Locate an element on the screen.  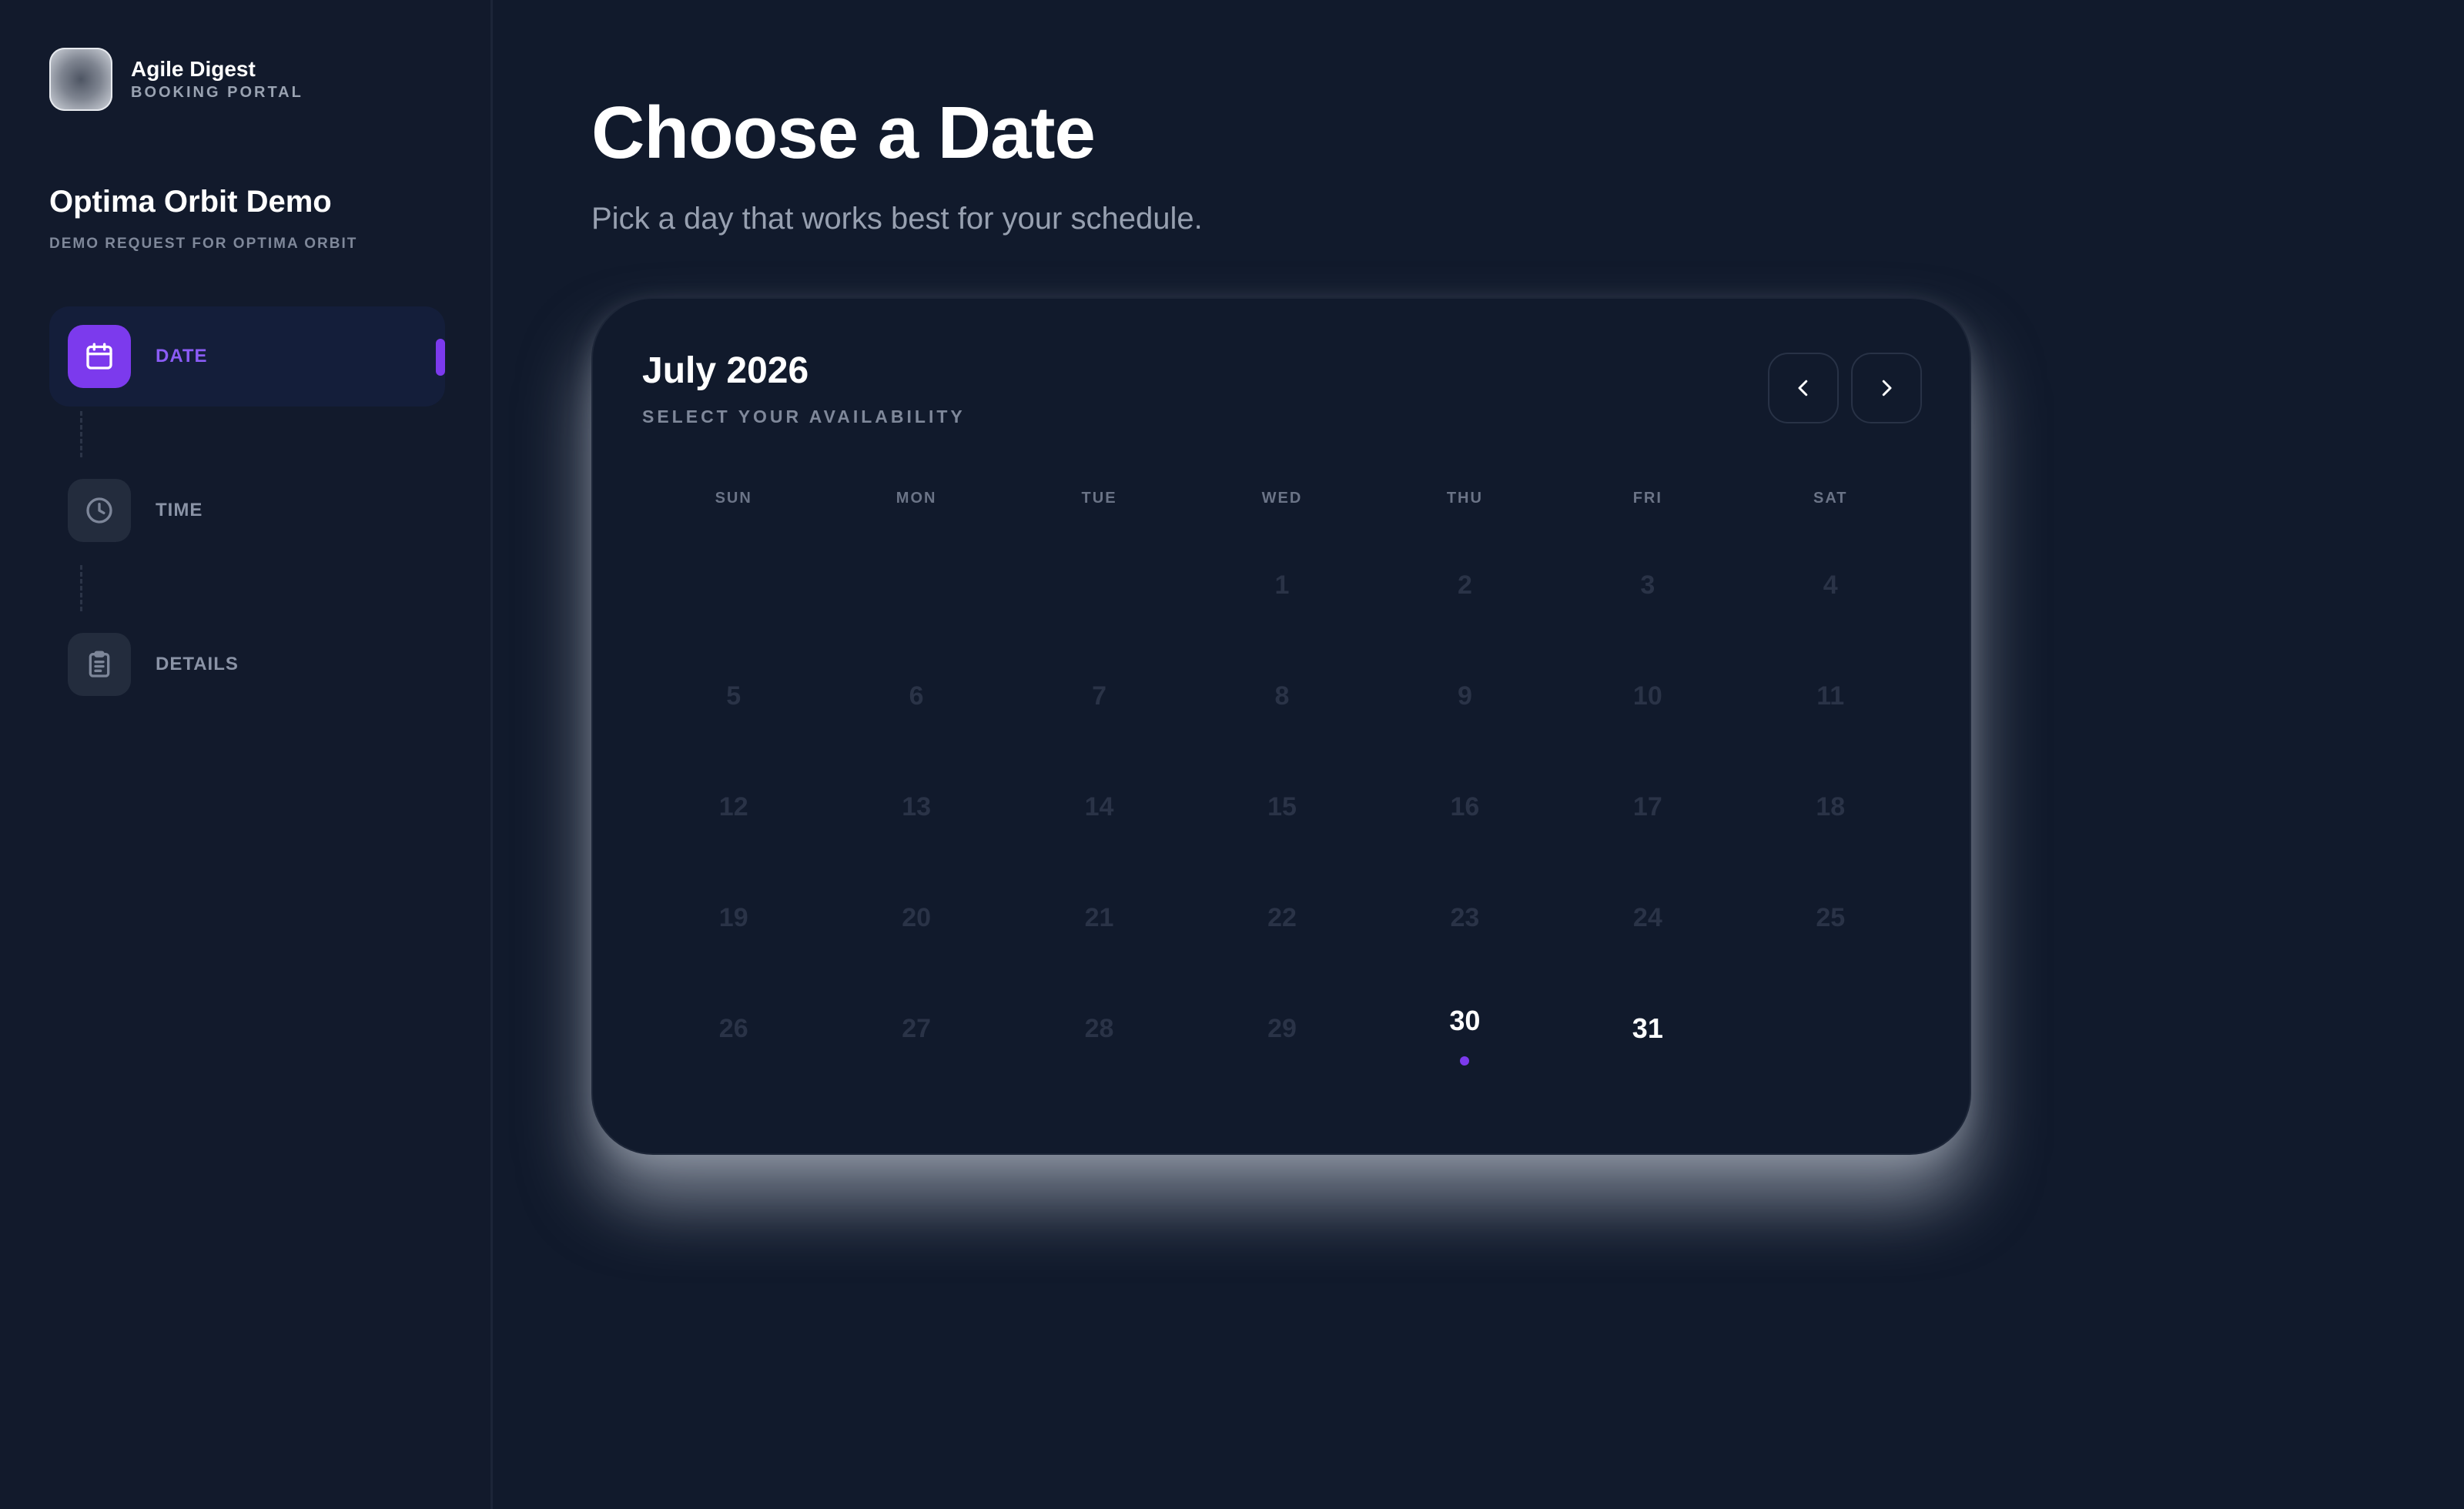
calendar-day-disabled: 18 is located at coordinates (1830, 806).